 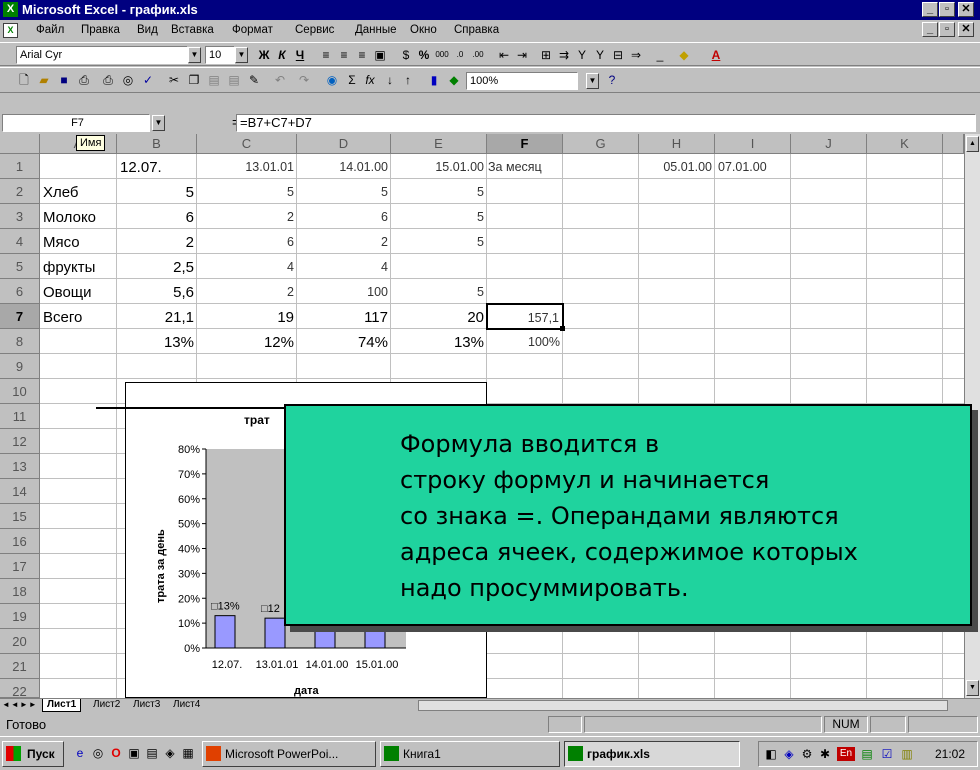 I want to click on cell-e2: 5, so click(x=439, y=191).